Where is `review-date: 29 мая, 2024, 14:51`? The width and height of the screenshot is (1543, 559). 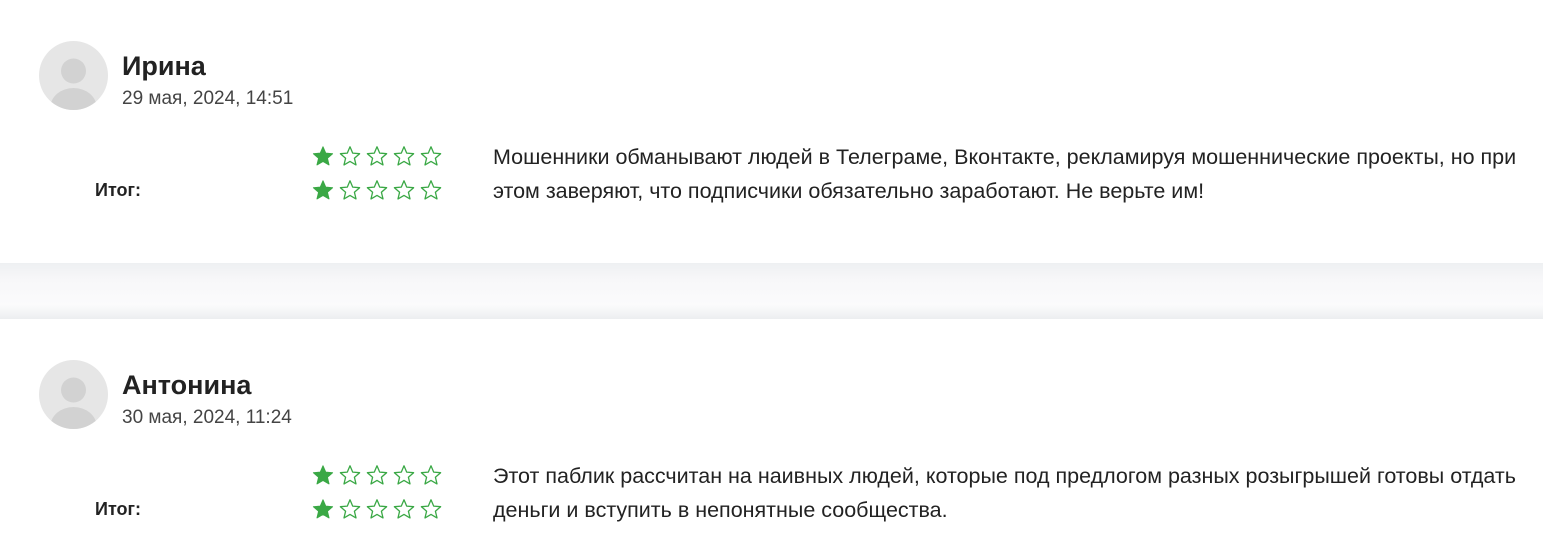
review-date: 29 мая, 2024, 14:51 is located at coordinates (208, 98).